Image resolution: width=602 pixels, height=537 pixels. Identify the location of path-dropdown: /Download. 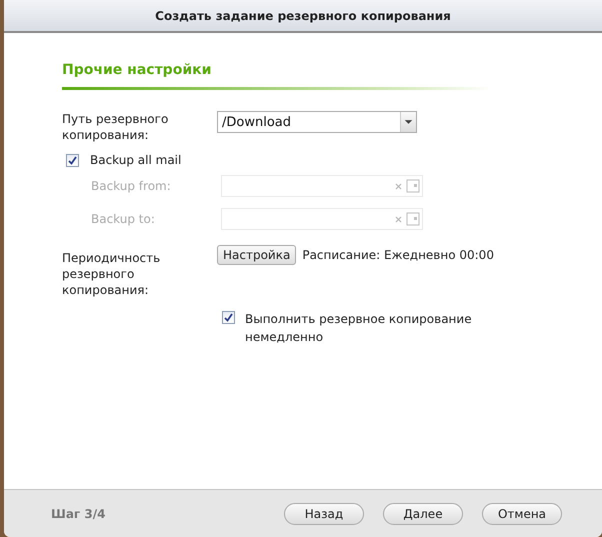
(317, 122).